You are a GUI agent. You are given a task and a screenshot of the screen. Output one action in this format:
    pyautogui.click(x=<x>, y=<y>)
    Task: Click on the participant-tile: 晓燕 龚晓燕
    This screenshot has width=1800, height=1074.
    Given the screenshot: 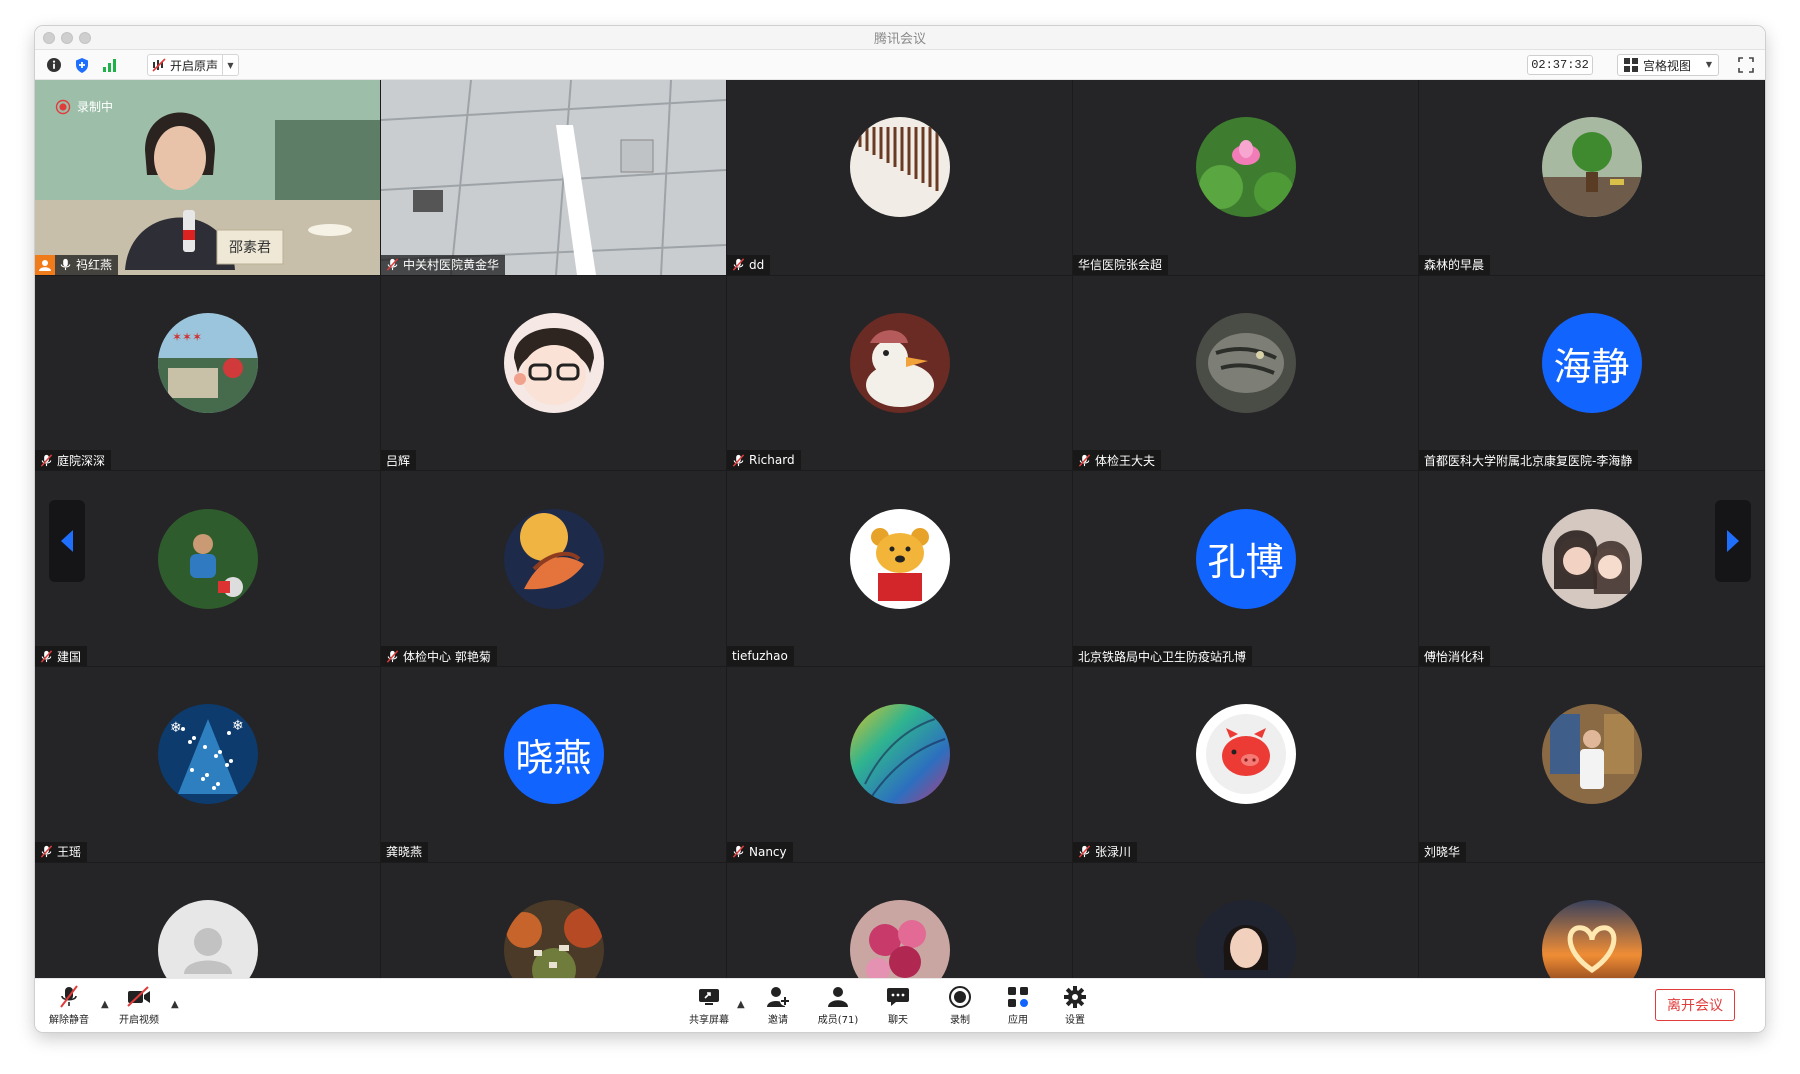 What is the action you would take?
    pyautogui.click(x=553, y=764)
    